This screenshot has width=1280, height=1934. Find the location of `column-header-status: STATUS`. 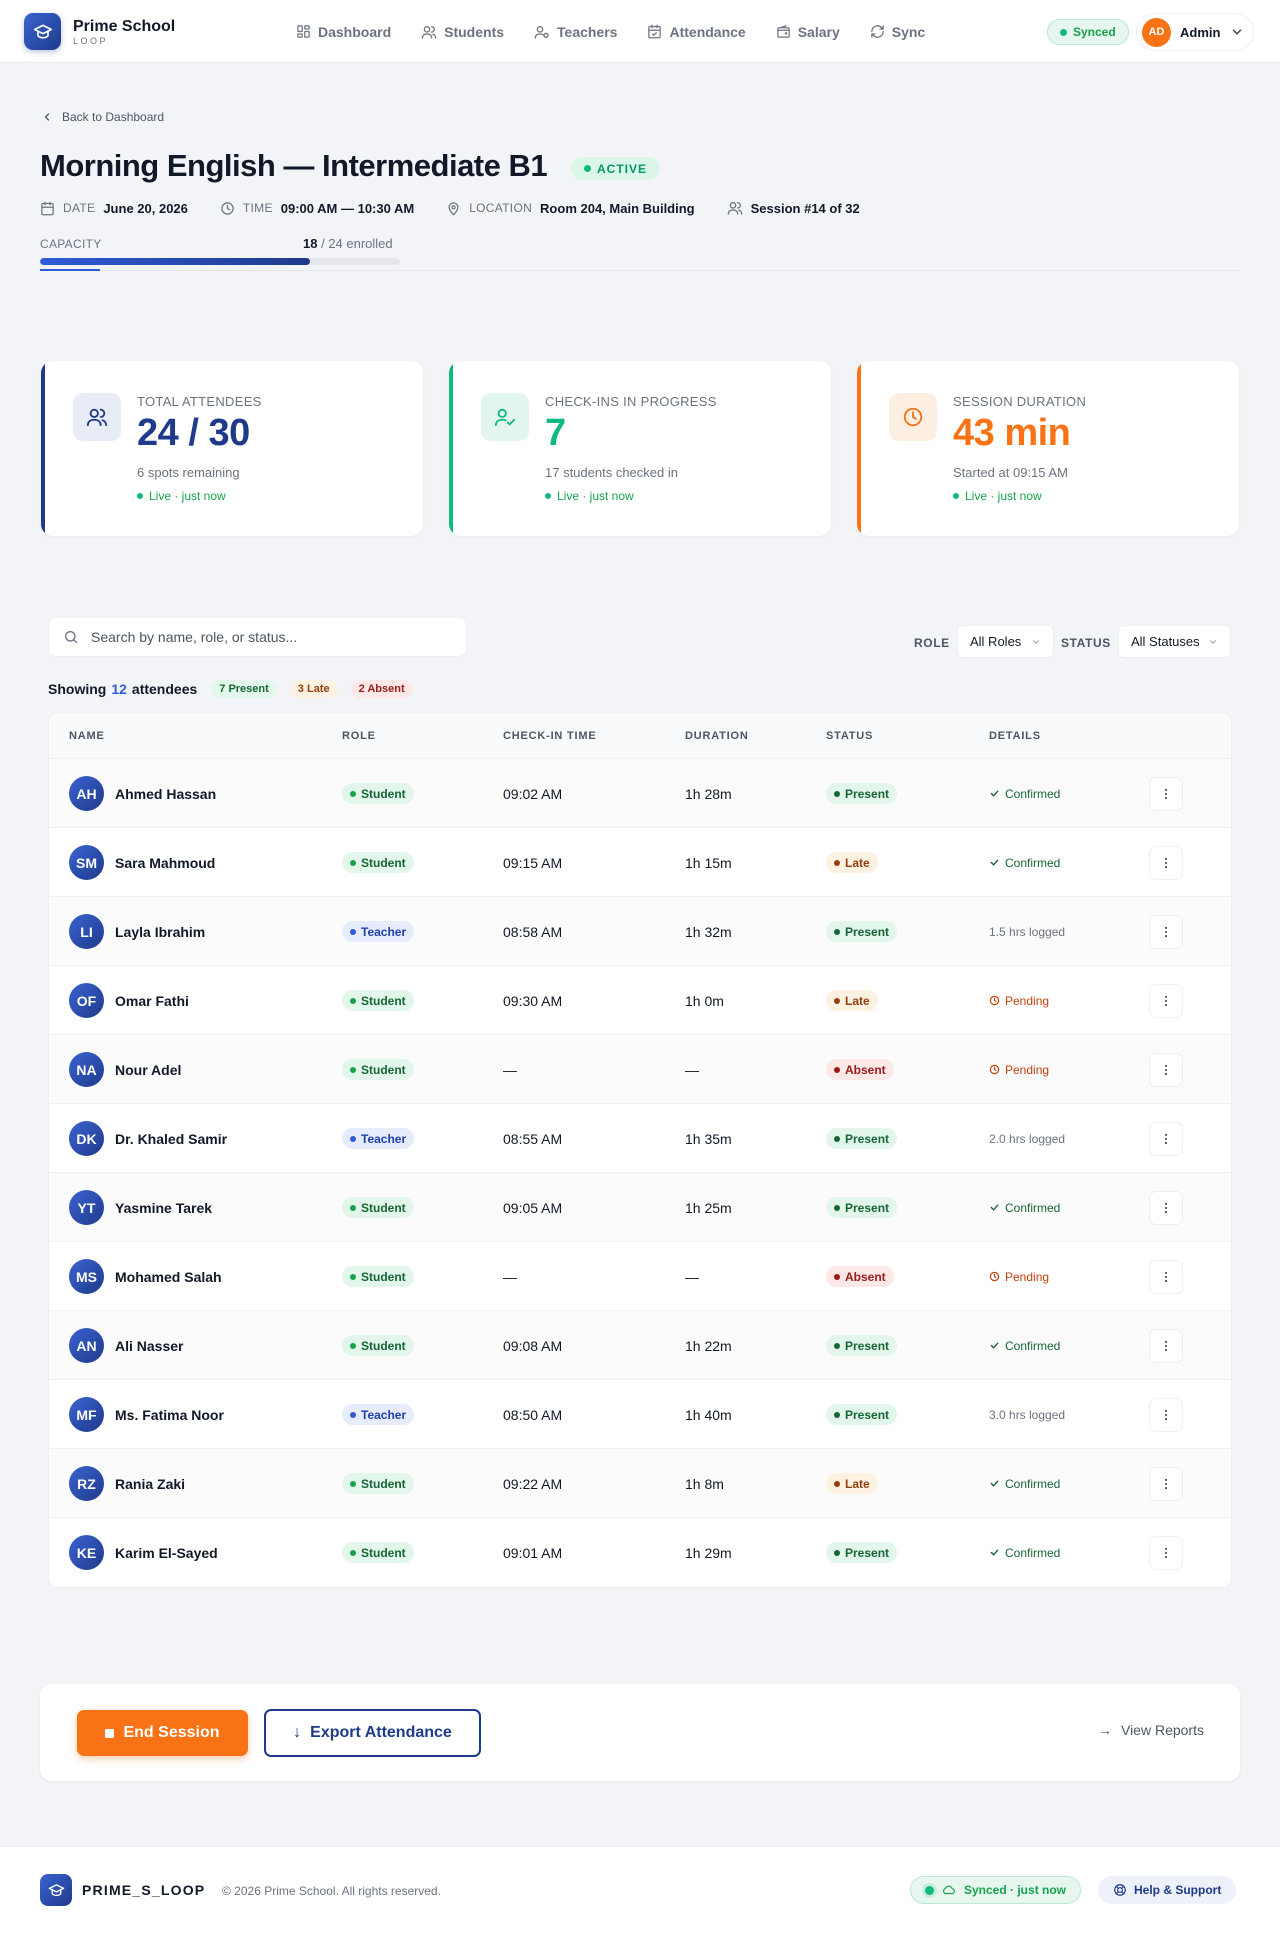

column-header-status: STATUS is located at coordinates (849, 736).